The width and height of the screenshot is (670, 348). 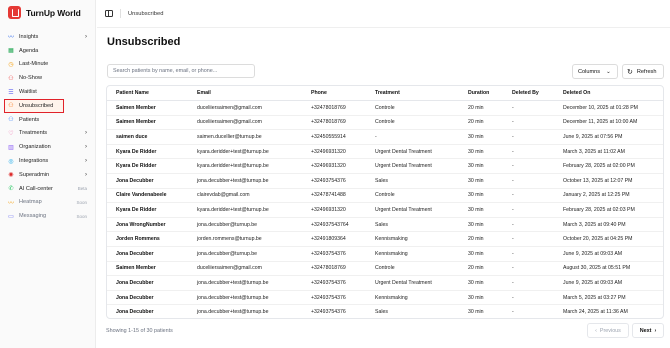 What do you see at coordinates (48, 37) in the screenshot?
I see `sidebar-item-insights: 〰 Insights ›` at bounding box center [48, 37].